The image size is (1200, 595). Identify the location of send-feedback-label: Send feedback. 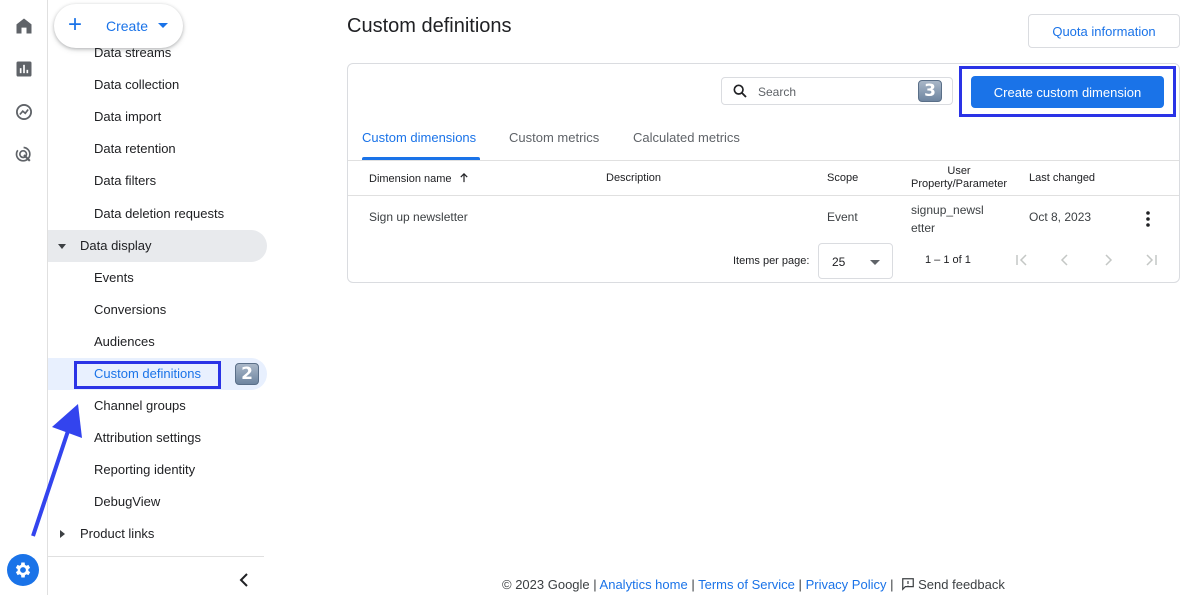
(961, 584).